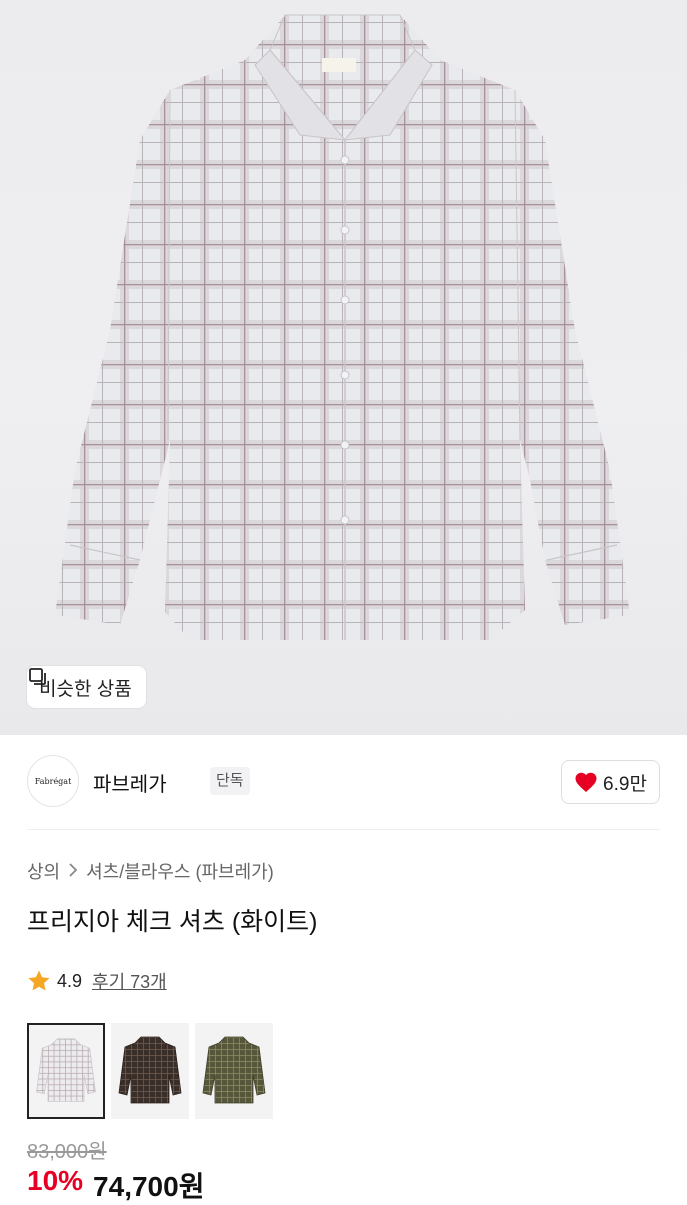 Image resolution: width=687 pixels, height=1205 pixels. I want to click on color-option-brown, so click(150, 1071).